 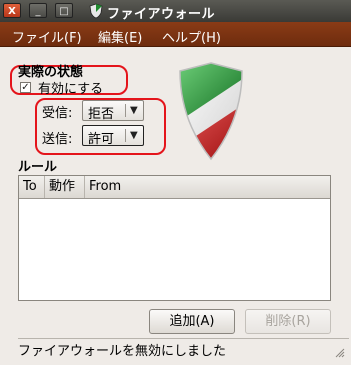 I want to click on incoming-label: 受信:, so click(x=57, y=113).